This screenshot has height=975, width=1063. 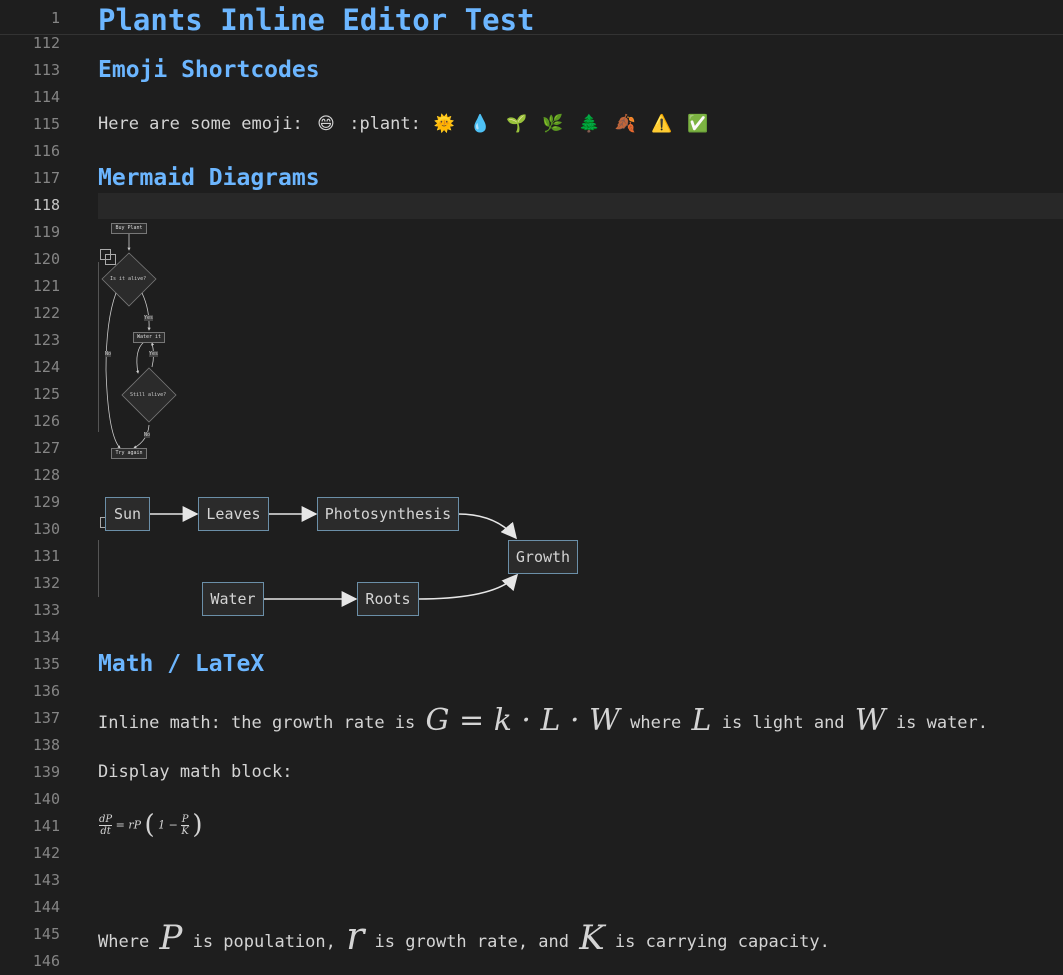 I want to click on where-text-capacity: is carrying capacity., so click(x=722, y=942).